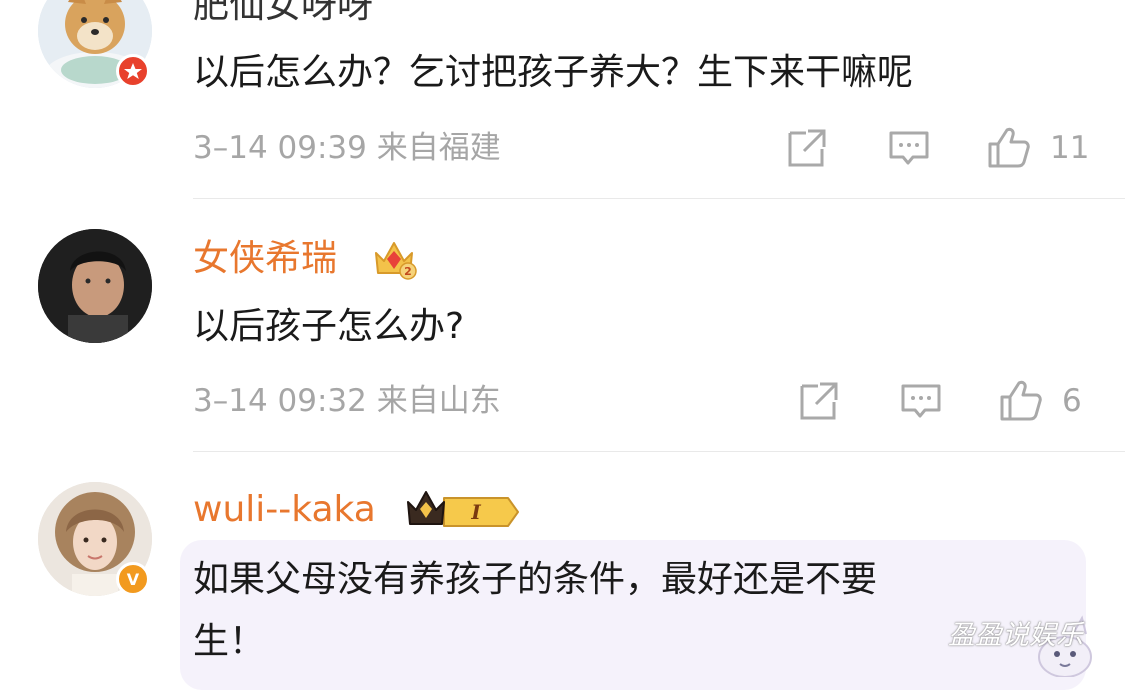  Describe the element at coordinates (1072, 401) in the screenshot. I see `like-count: 6` at that location.